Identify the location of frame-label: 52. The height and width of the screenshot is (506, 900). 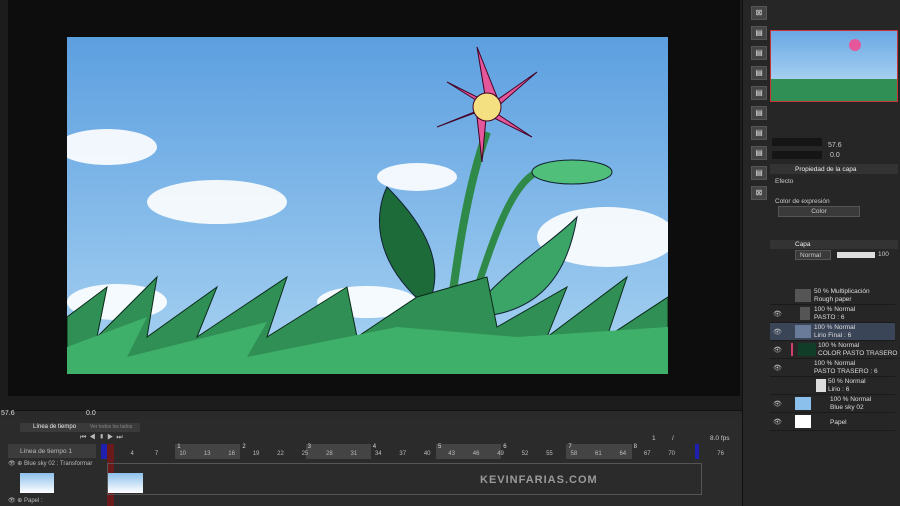
(525, 454).